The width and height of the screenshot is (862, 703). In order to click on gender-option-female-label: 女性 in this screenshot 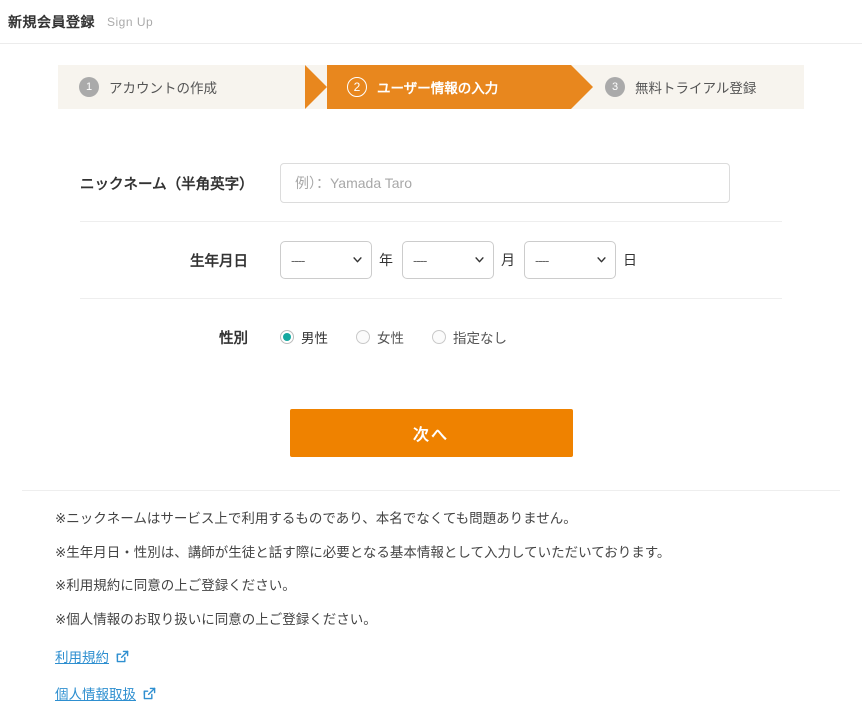, I will do `click(390, 338)`.